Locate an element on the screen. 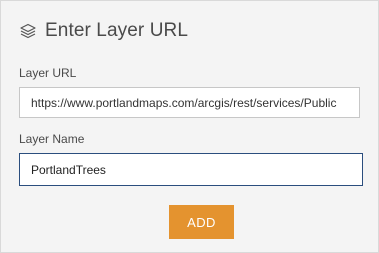  layers-icon is located at coordinates (28, 31).